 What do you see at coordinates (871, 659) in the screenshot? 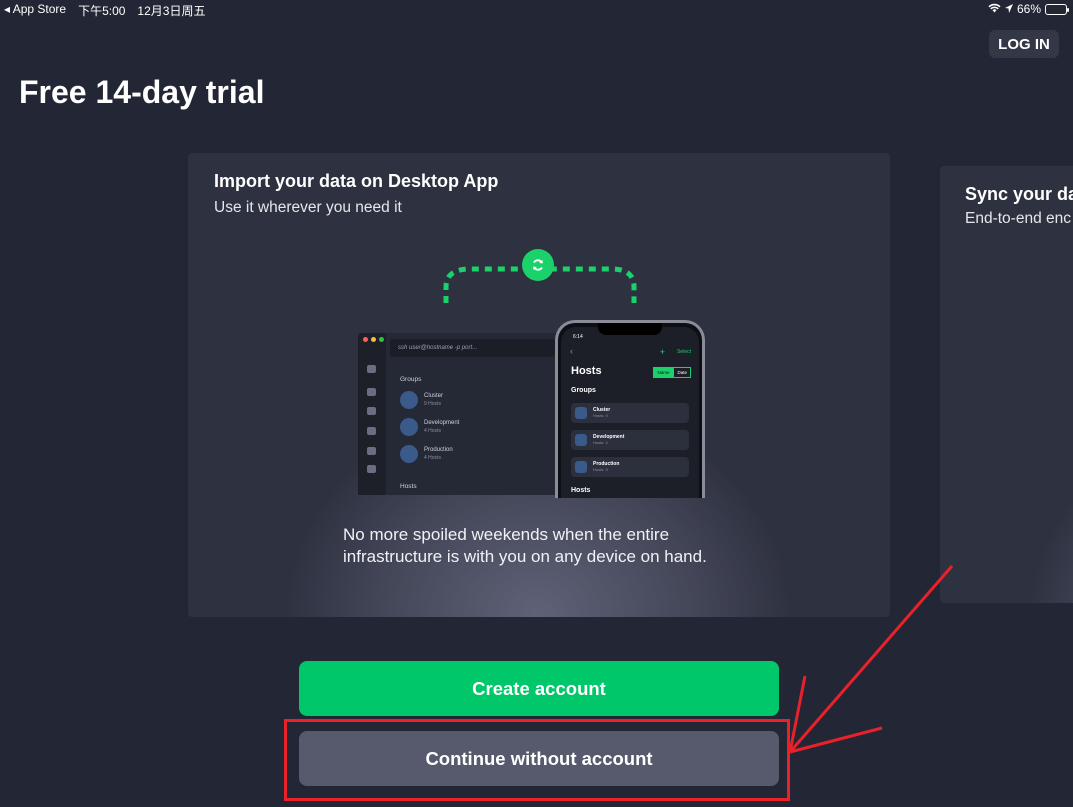
I see `annotation-arrow` at bounding box center [871, 659].